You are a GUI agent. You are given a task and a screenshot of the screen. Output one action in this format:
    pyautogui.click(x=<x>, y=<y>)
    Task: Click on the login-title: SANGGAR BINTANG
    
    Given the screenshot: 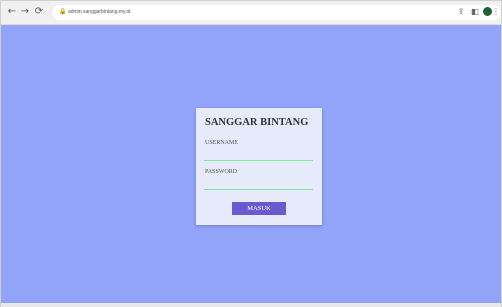 What is the action you would take?
    pyautogui.click(x=257, y=122)
    